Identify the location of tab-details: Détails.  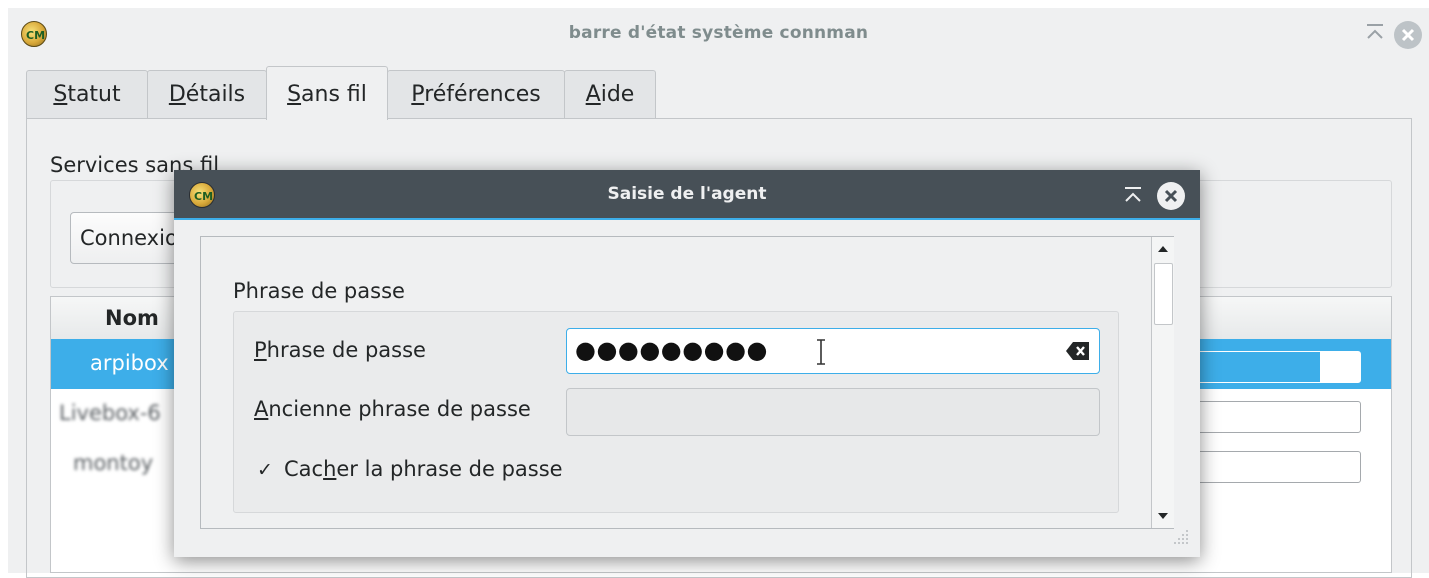
(207, 94).